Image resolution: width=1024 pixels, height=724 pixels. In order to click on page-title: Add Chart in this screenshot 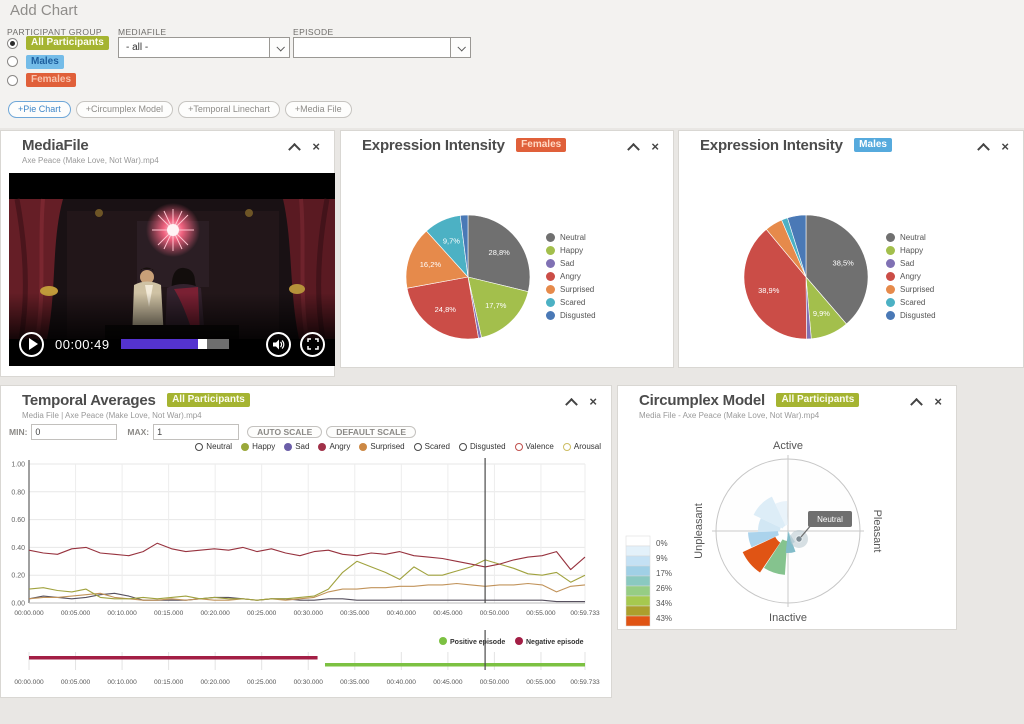, I will do `click(44, 10)`.